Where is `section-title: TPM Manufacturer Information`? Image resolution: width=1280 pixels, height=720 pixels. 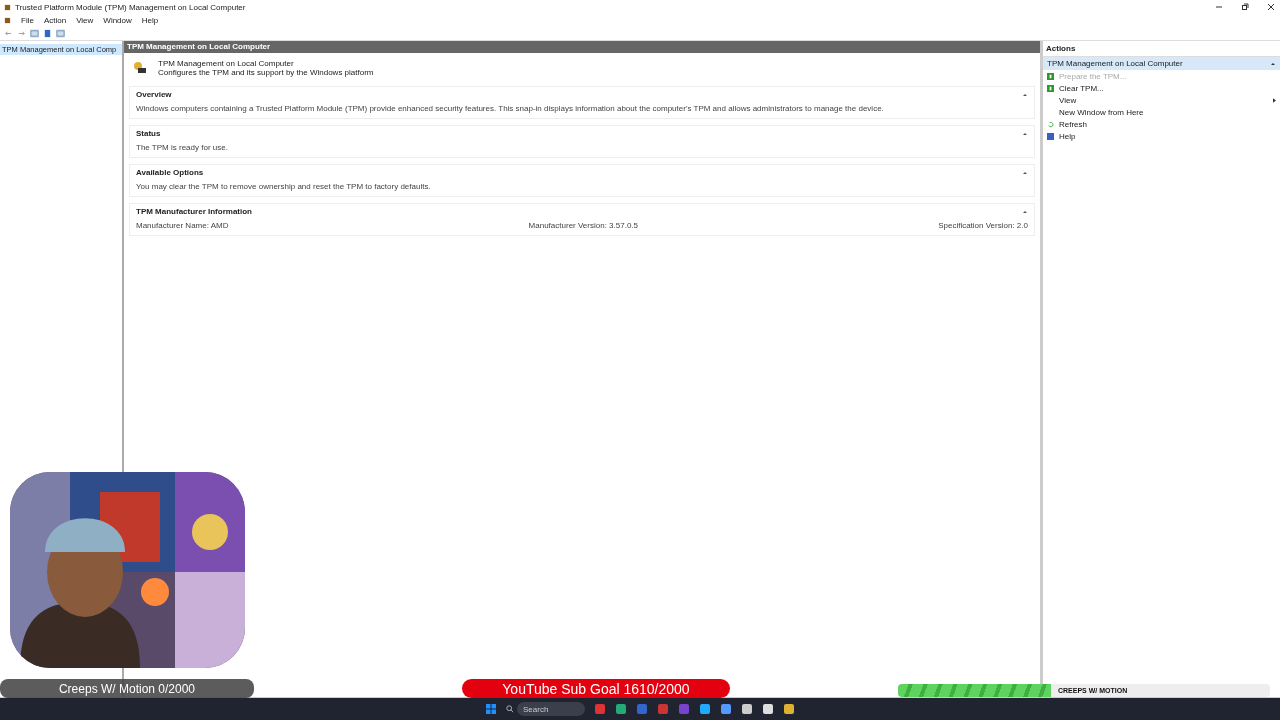
section-title: TPM Manufacturer Information is located at coordinates (194, 211).